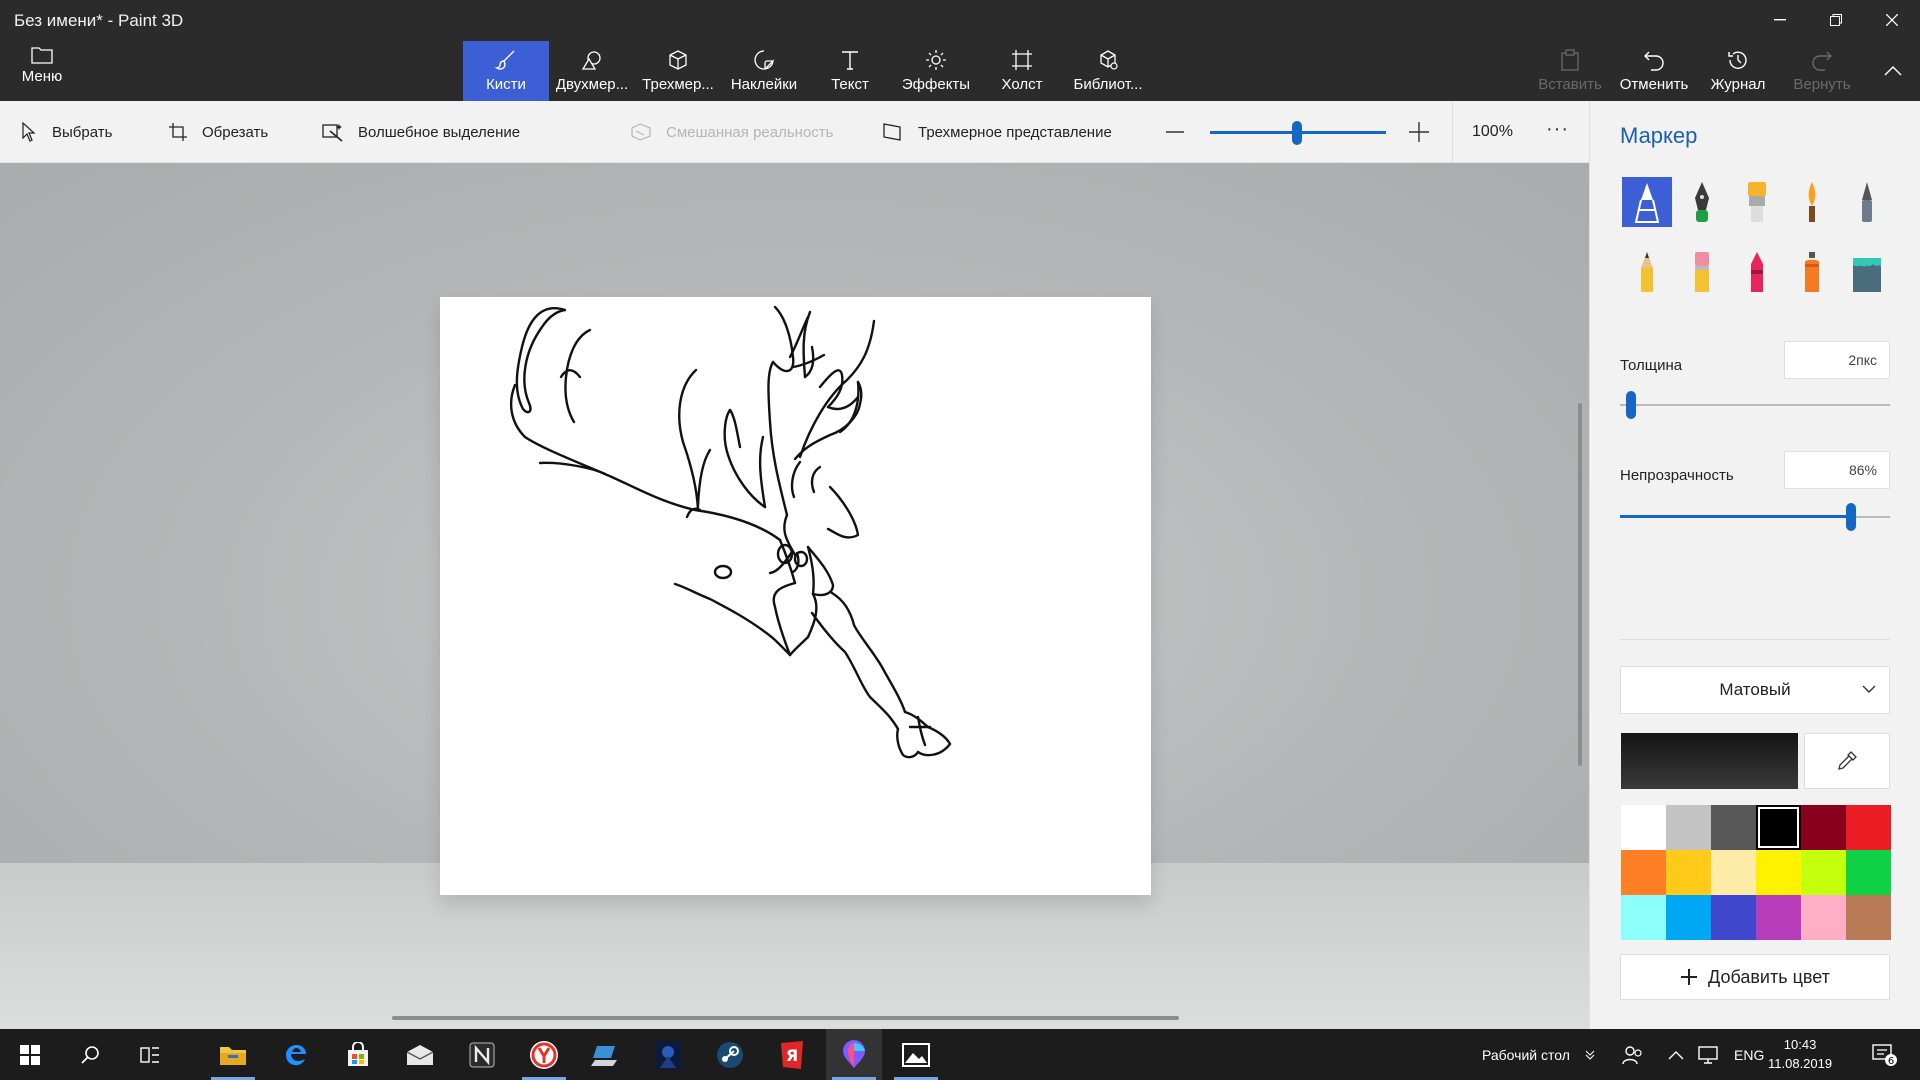 This screenshot has height=1080, width=1920. What do you see at coordinates (854, 1054) in the screenshot?
I see `taskbar-paint3d` at bounding box center [854, 1054].